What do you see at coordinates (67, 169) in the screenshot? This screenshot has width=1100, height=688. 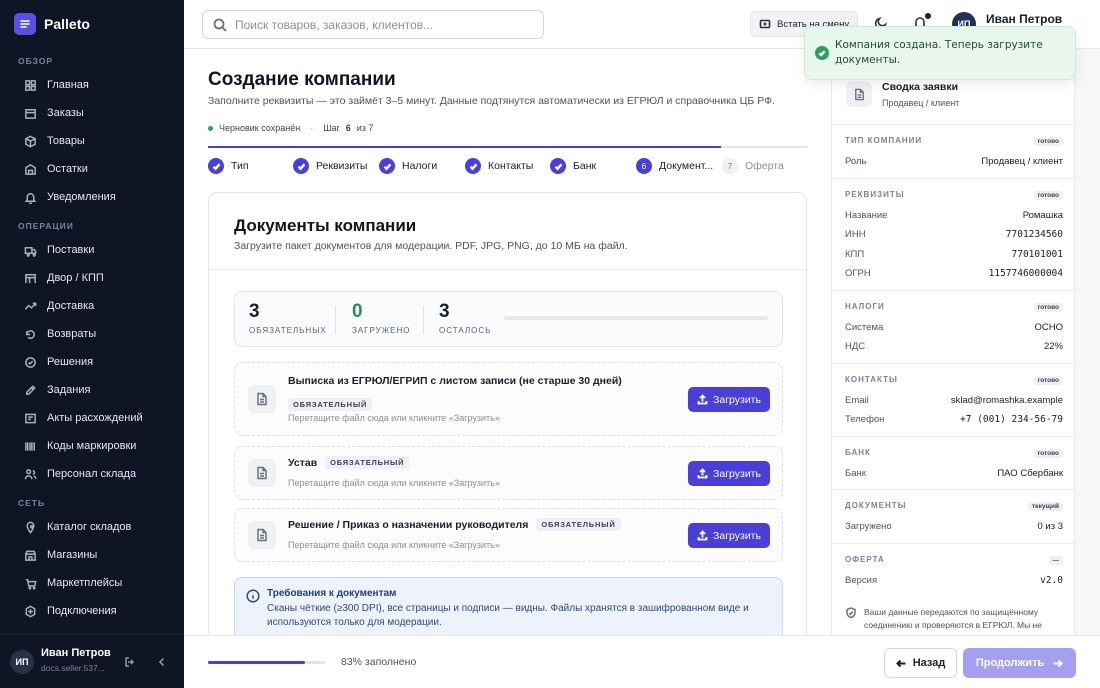 I see `sidebar-item-label: Остатки` at bounding box center [67, 169].